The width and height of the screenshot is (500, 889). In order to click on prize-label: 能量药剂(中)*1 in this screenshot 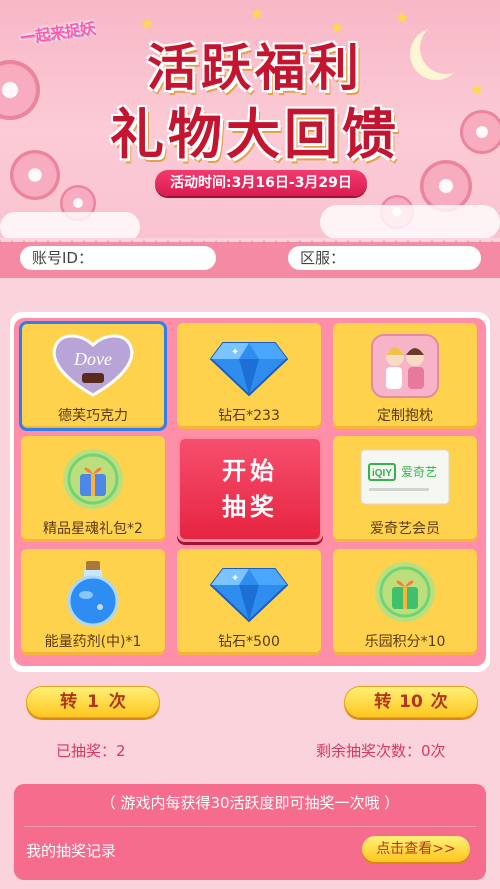, I will do `click(93, 642)`.